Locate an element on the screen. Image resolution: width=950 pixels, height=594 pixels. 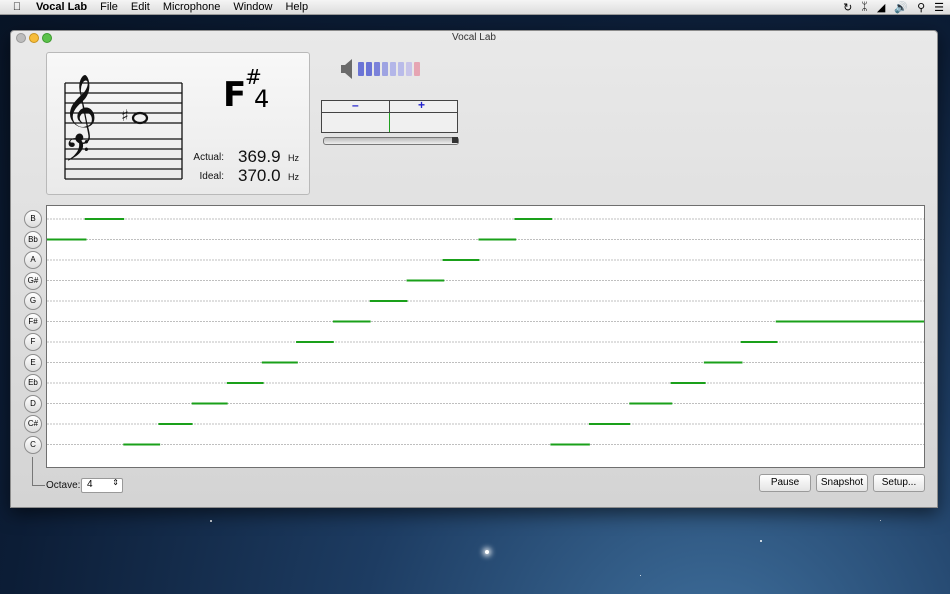
note-button: G is located at coordinates (33, 301).